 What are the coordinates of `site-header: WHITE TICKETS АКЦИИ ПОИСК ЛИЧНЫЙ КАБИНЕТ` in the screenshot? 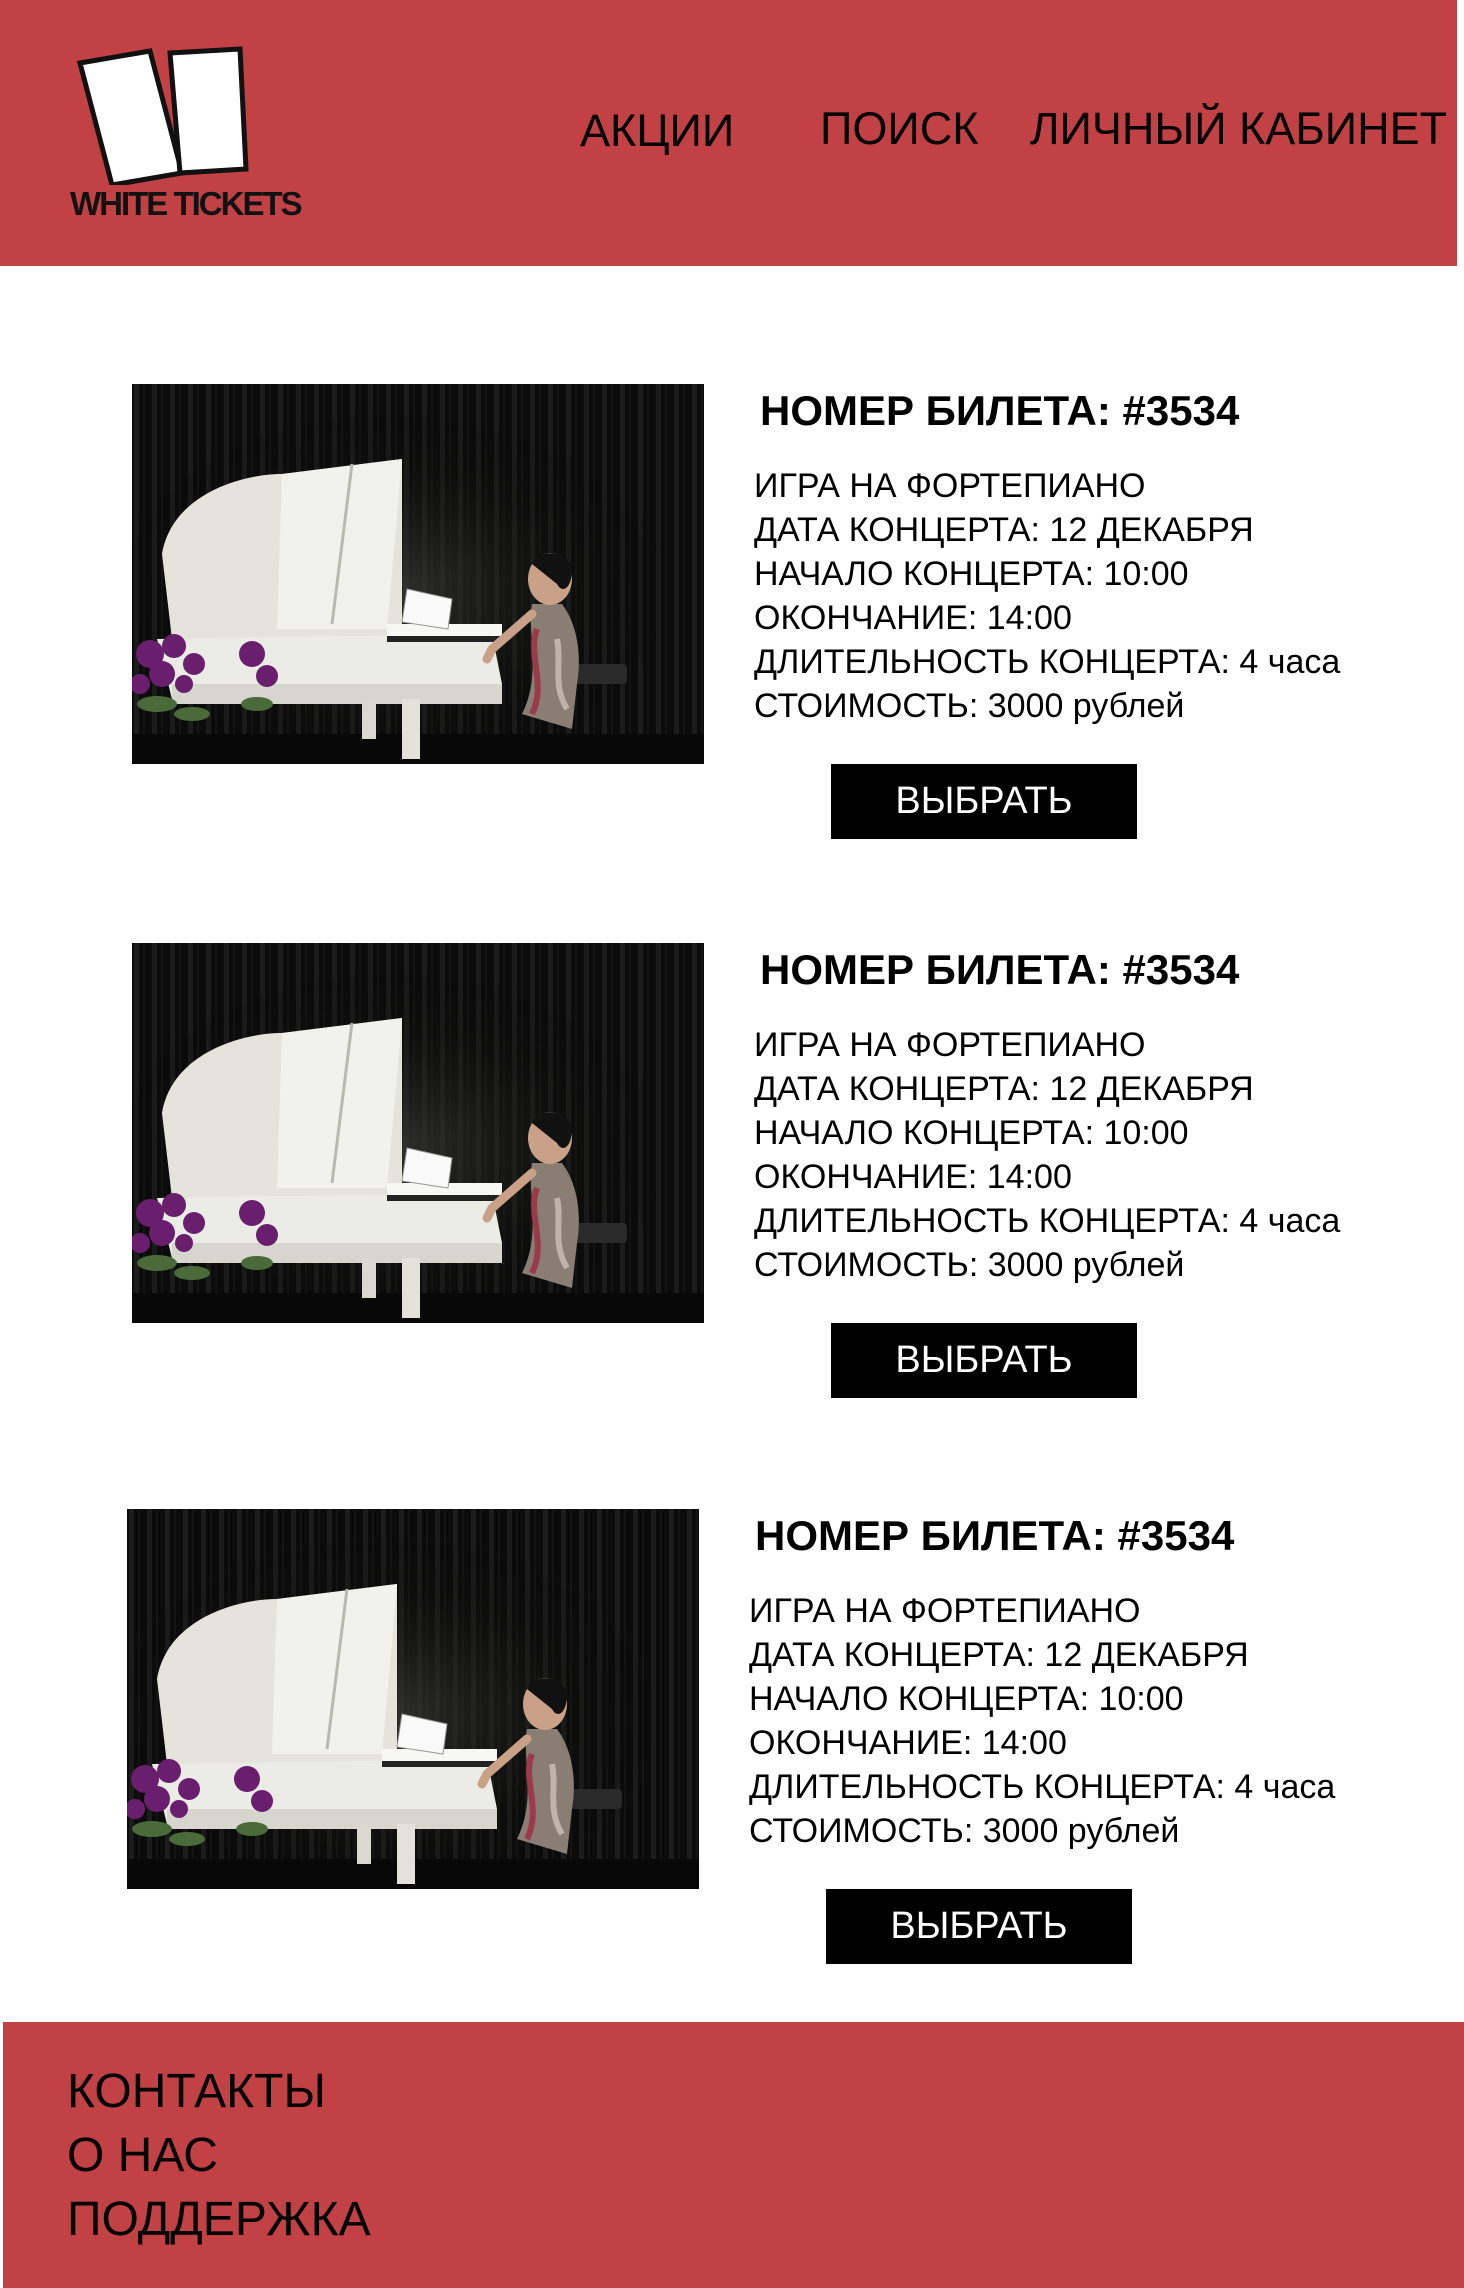 It's located at (728, 133).